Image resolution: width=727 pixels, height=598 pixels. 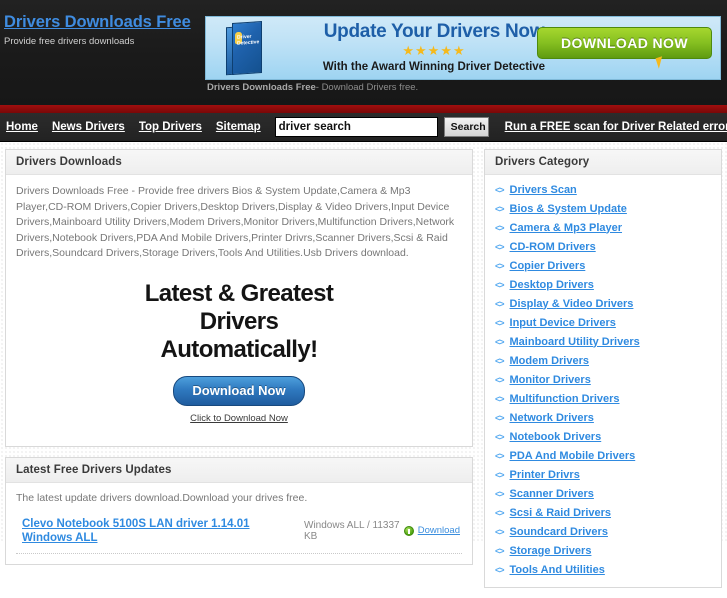 I want to click on nav-item-top-drivers: Top Drivers, so click(x=170, y=127).